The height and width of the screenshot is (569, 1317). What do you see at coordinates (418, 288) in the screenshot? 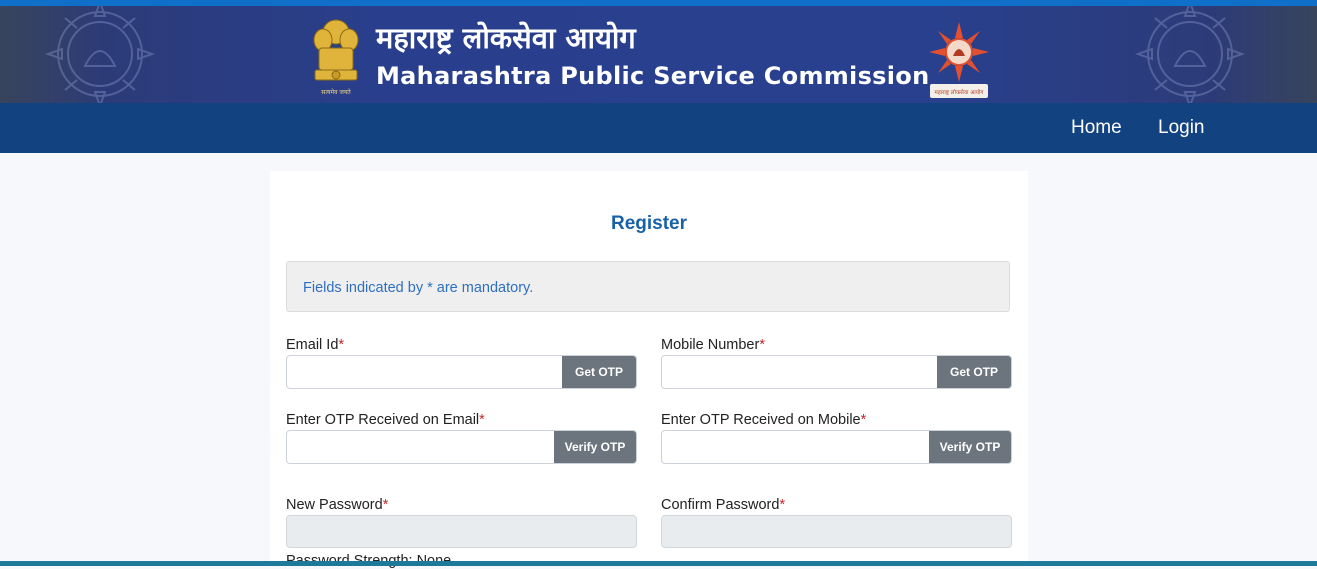
I see `mandatory-notice-text: Fields indicated by * are mandatory.` at bounding box center [418, 288].